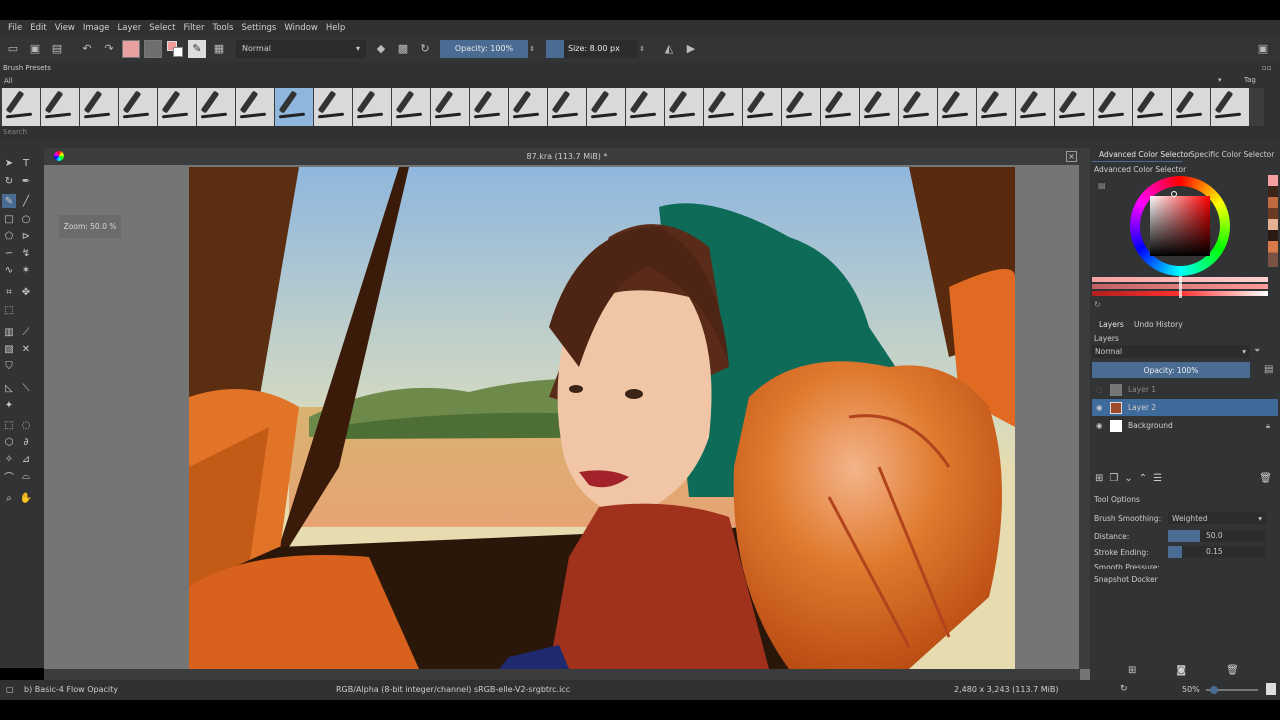 This screenshot has width=1280, height=720. Describe the element at coordinates (9, 310) in the screenshot. I see `transform-tool-icon: ⬚` at that location.